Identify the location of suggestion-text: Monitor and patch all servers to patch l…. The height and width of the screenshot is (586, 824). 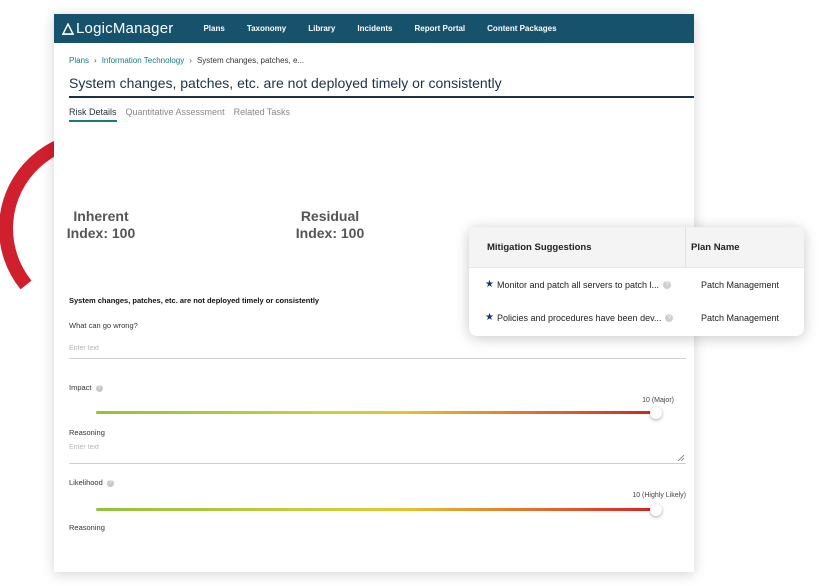
(578, 284).